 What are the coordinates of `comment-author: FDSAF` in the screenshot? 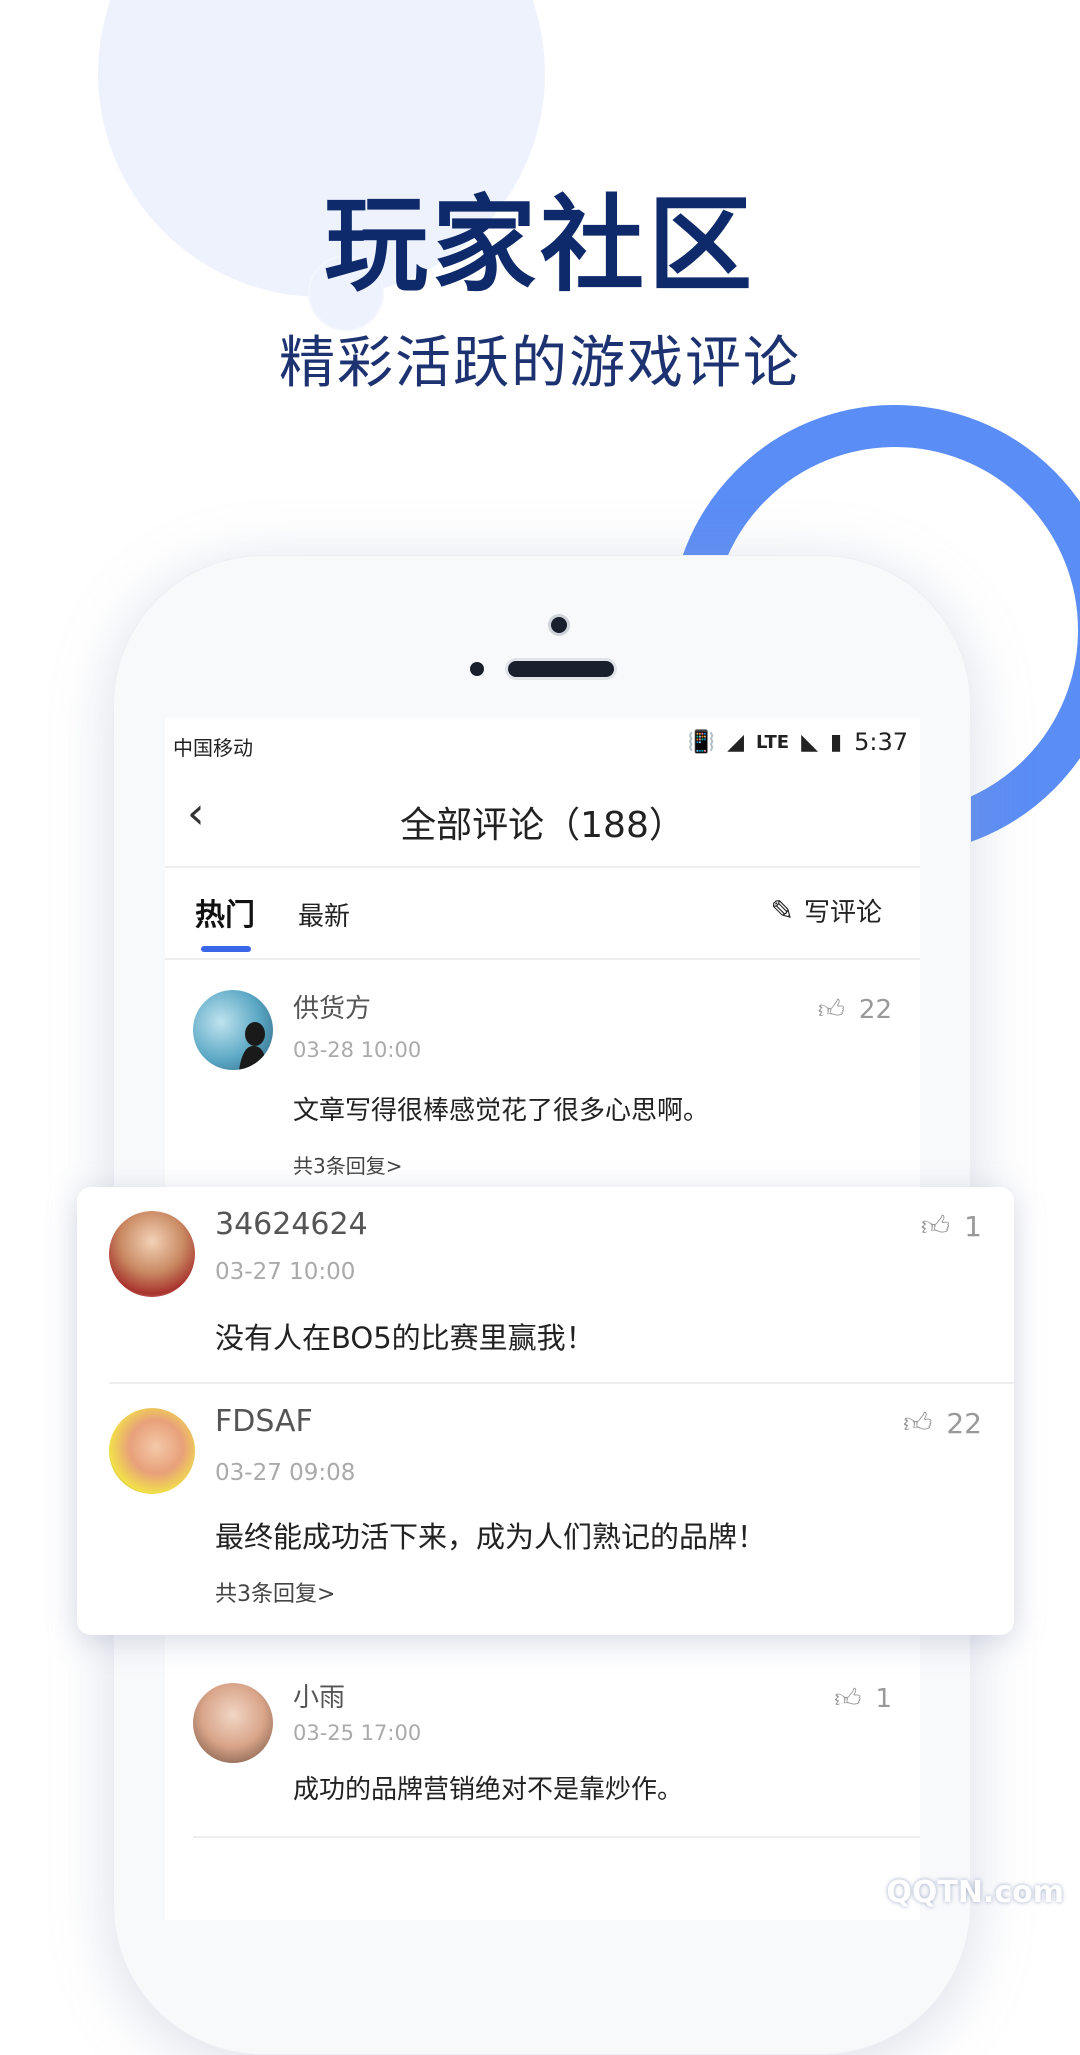 It's located at (264, 1421).